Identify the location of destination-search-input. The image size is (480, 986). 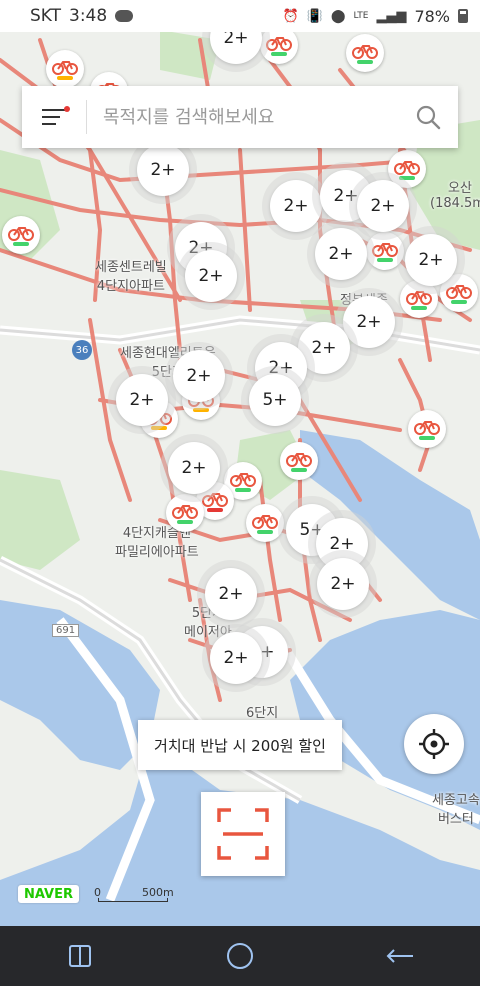
(242, 117).